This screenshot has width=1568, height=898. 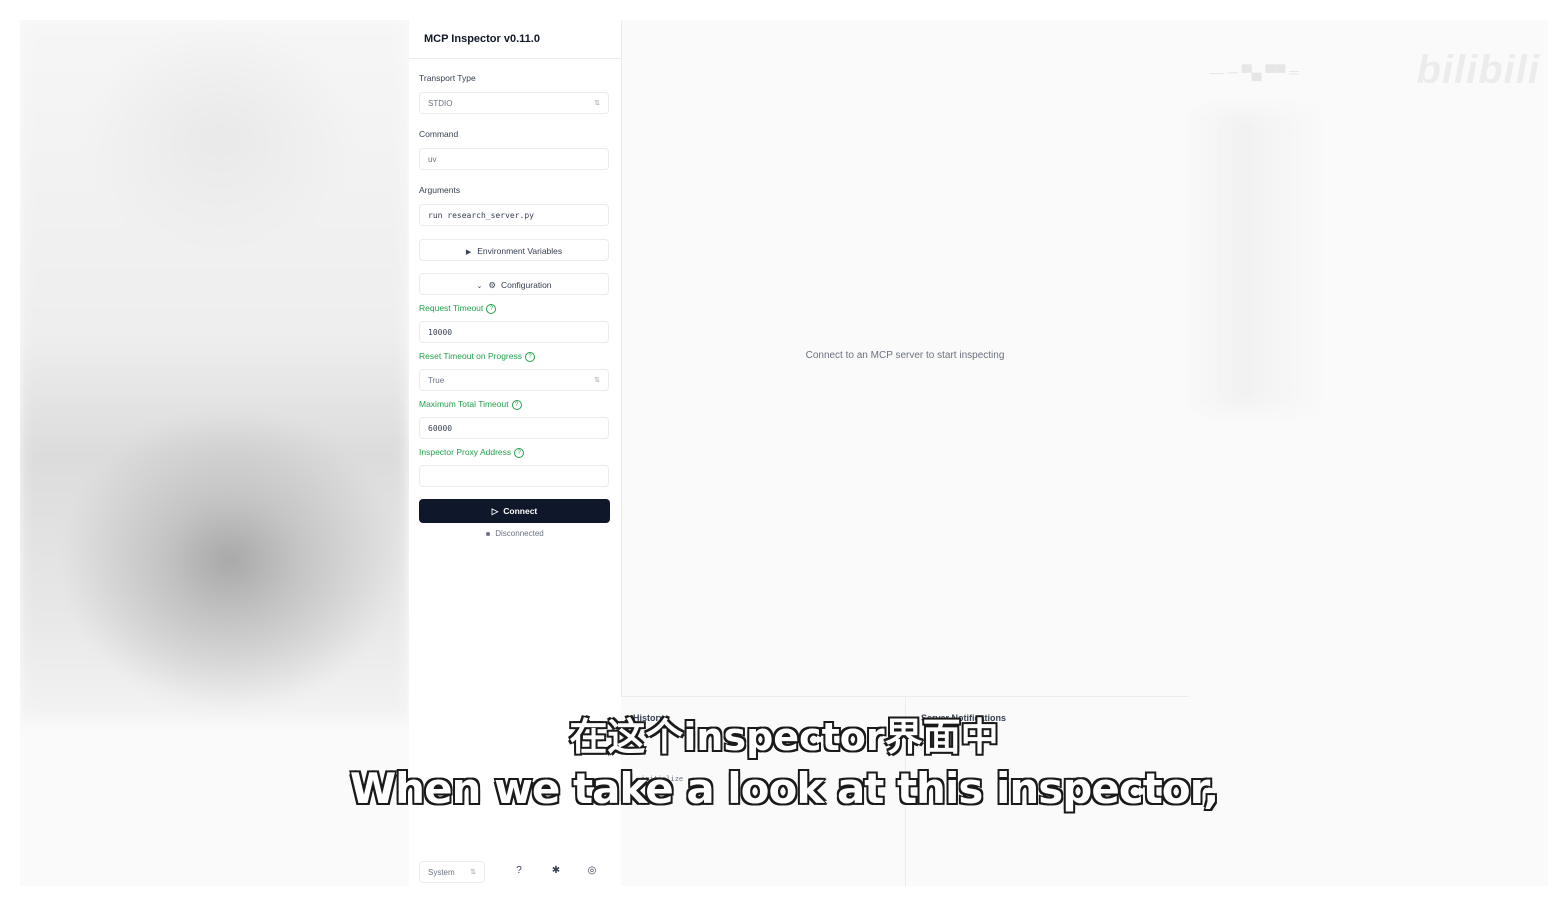 I want to click on sidebar-footer: System ⇅ ? ✱ ◎, so click(x=514, y=872).